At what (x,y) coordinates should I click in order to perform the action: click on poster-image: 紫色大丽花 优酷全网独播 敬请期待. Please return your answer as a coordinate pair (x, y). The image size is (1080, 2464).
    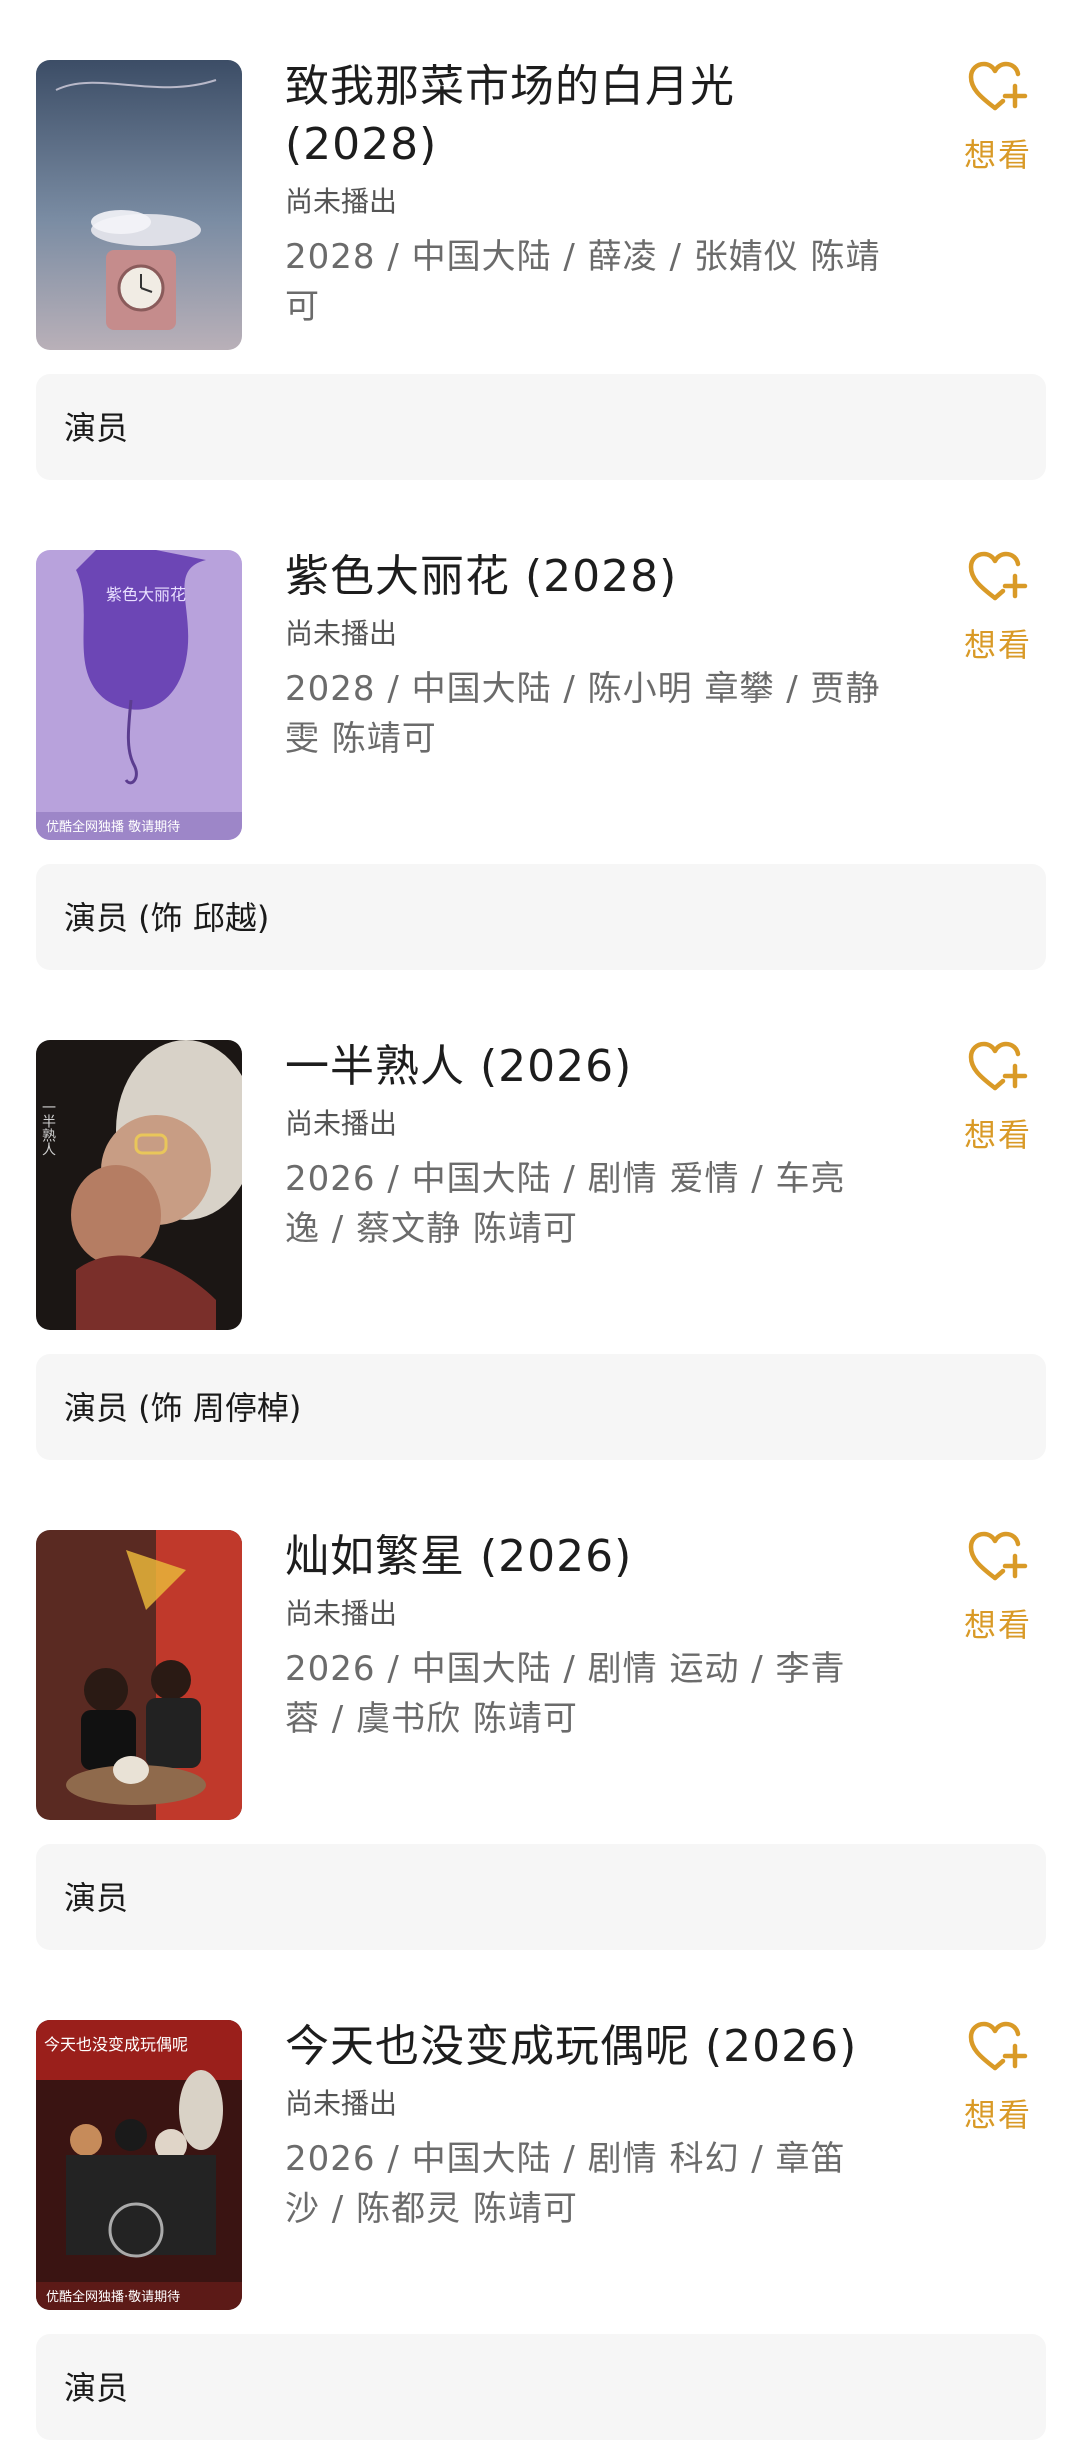
    Looking at the image, I should click on (139, 695).